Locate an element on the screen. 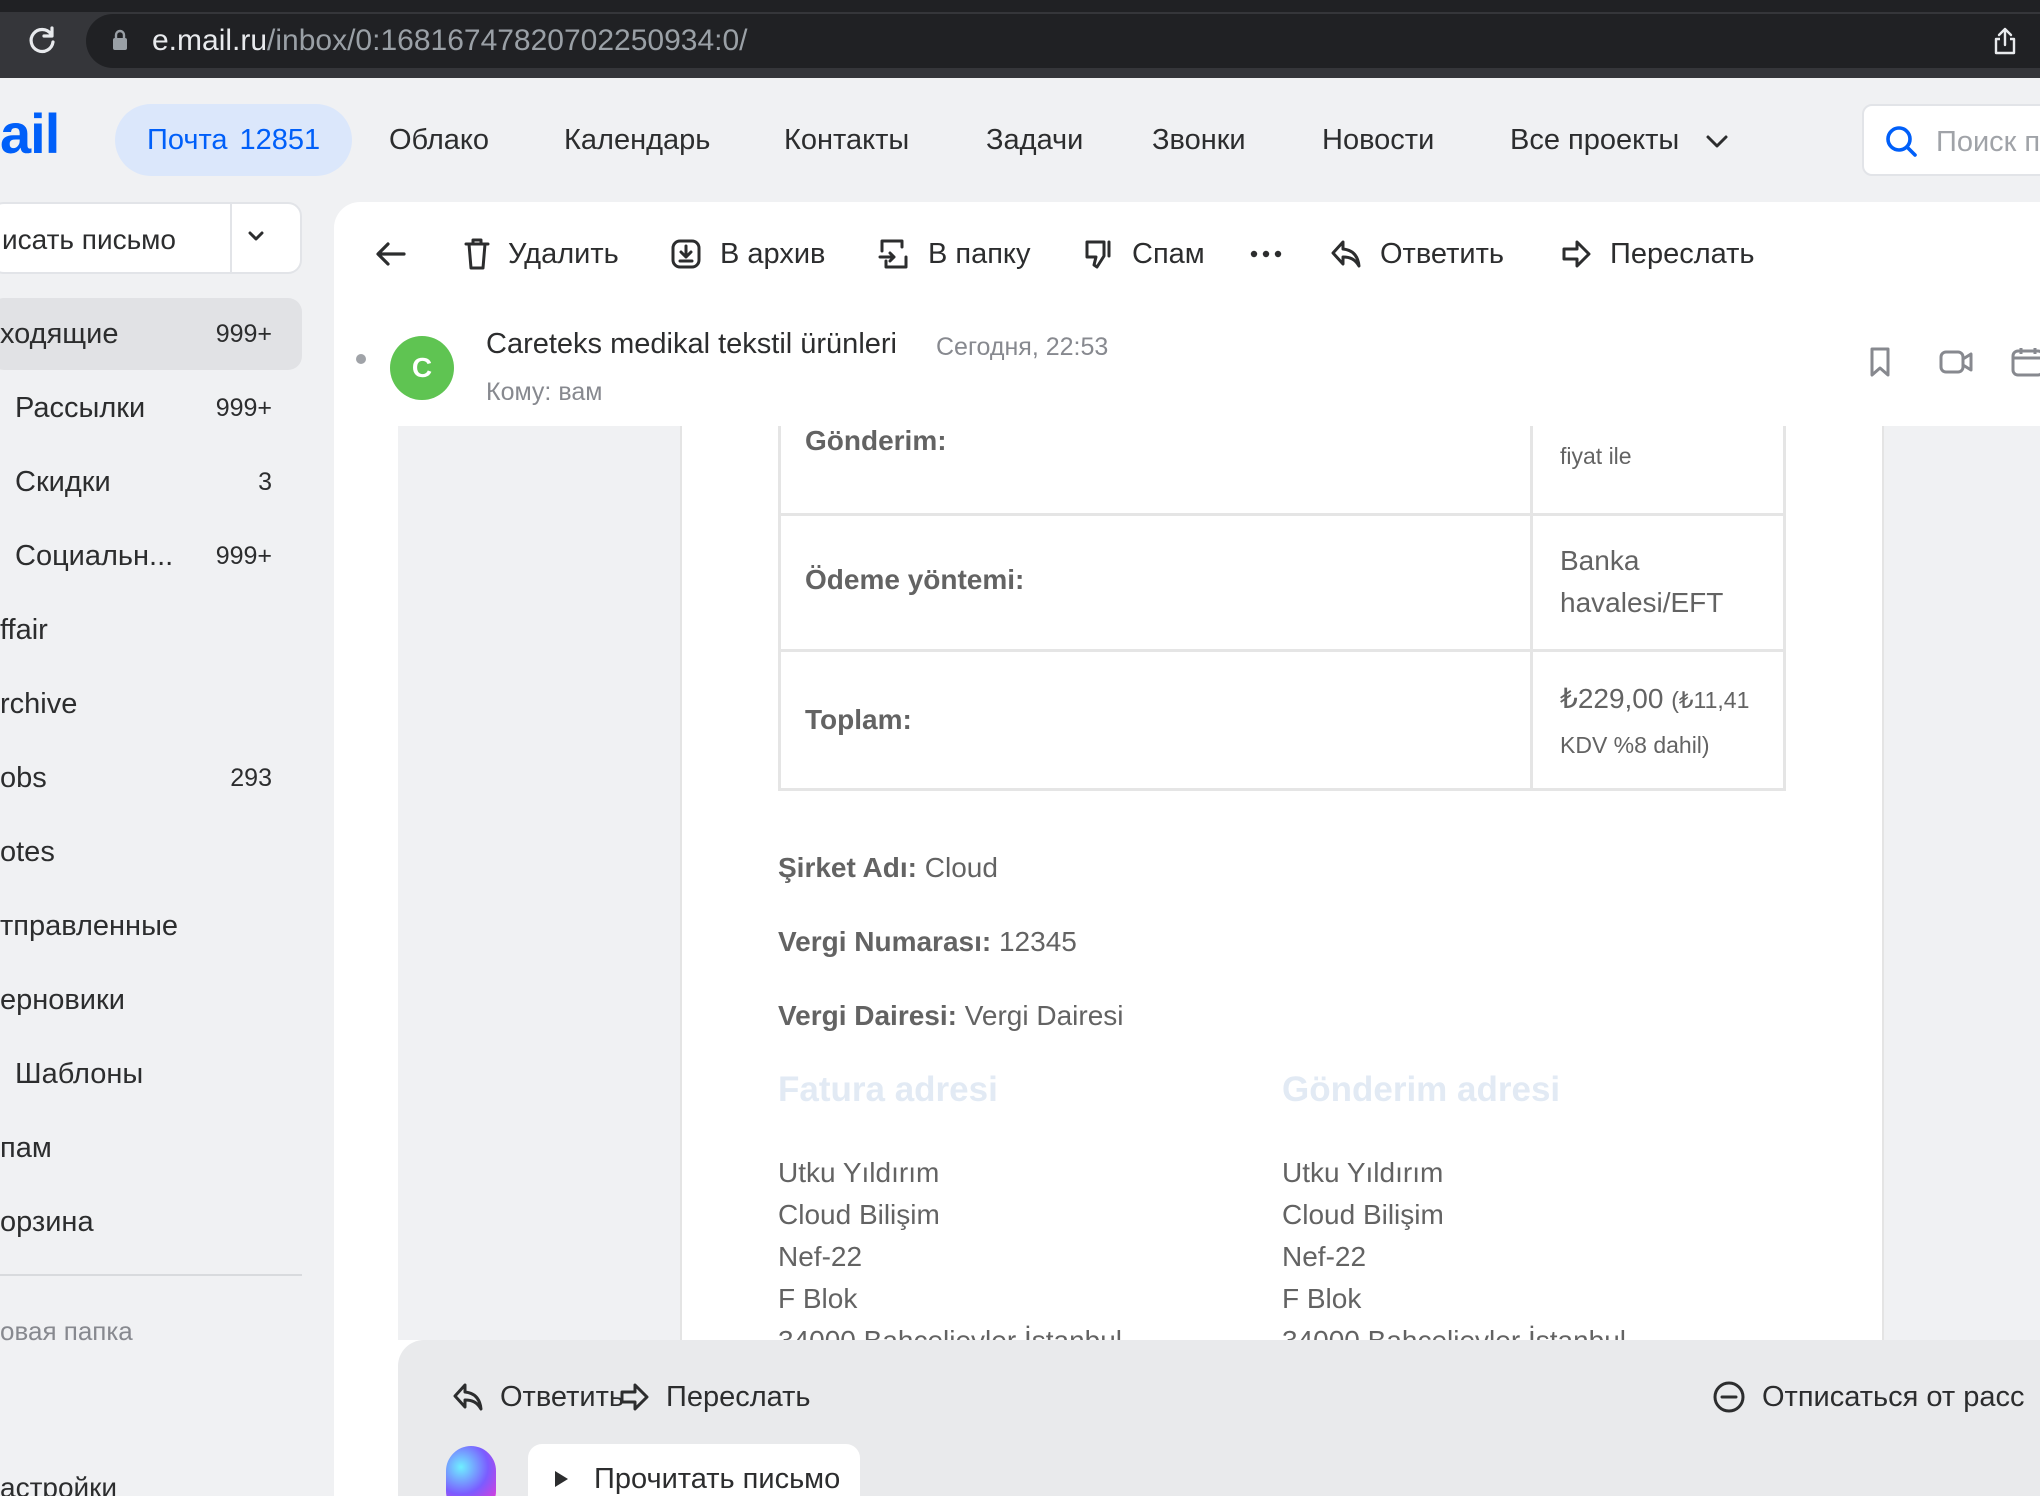 Image resolution: width=2040 pixels, height=1496 pixels. reply-button: Ответить is located at coordinates (1417, 254).